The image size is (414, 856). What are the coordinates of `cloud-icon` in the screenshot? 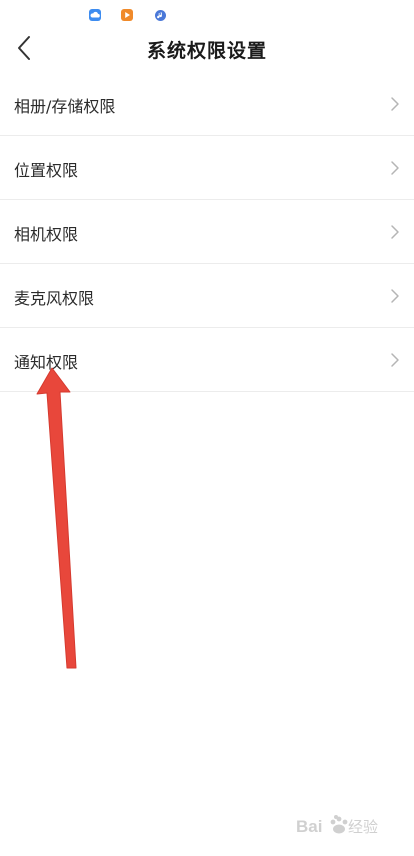 It's located at (95, 15).